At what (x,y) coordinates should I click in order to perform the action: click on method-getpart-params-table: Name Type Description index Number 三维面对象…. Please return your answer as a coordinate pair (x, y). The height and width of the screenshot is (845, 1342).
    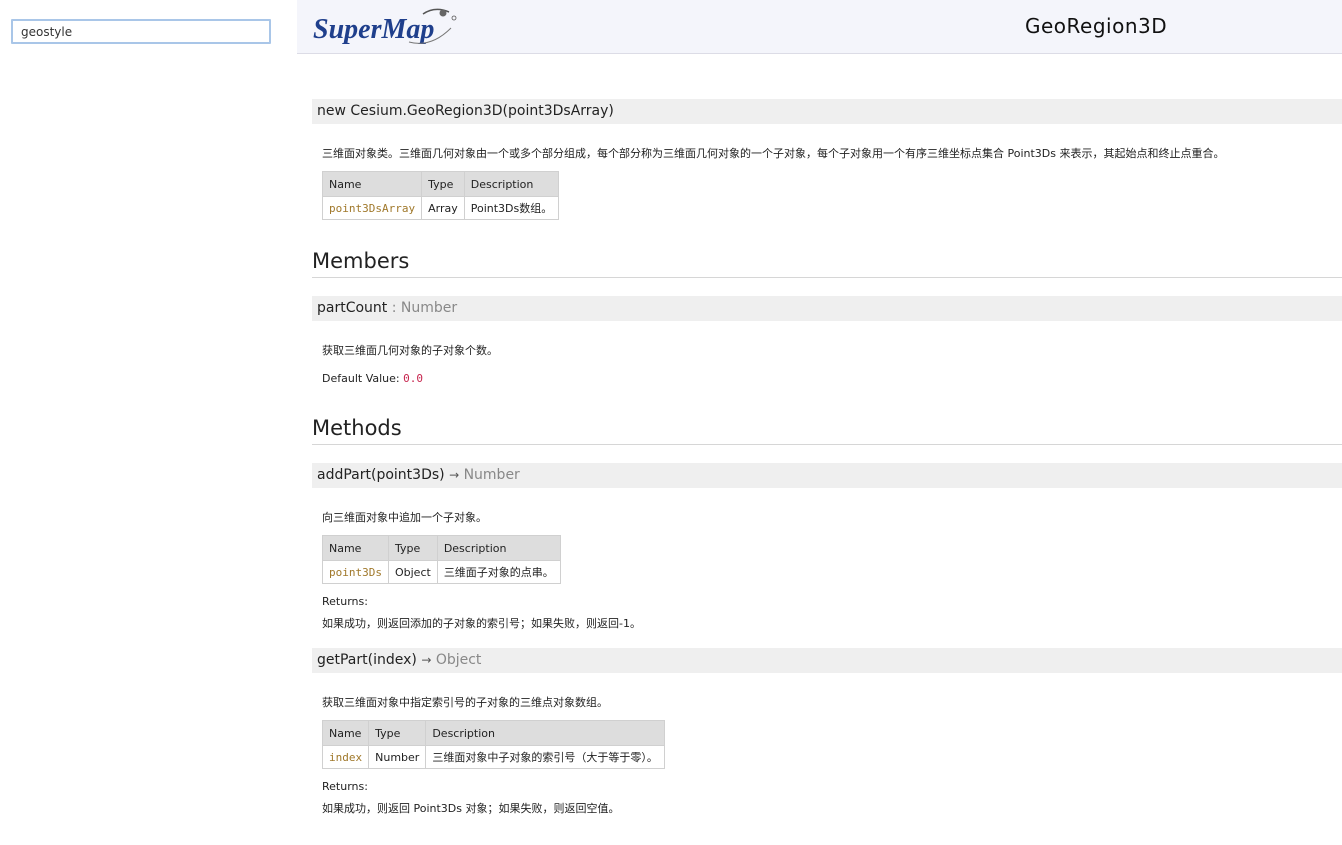
    Looking at the image, I should click on (493, 744).